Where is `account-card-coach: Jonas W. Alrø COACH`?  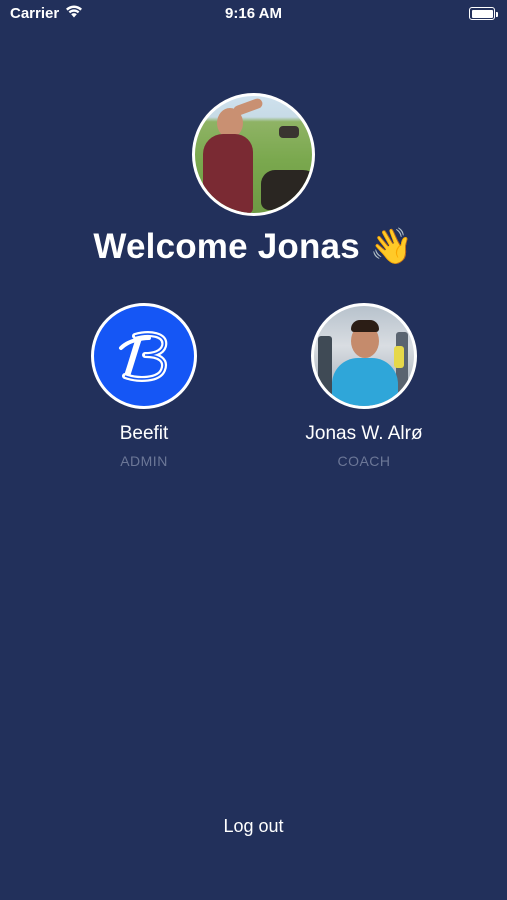 account-card-coach: Jonas W. Alrø COACH is located at coordinates (364, 386).